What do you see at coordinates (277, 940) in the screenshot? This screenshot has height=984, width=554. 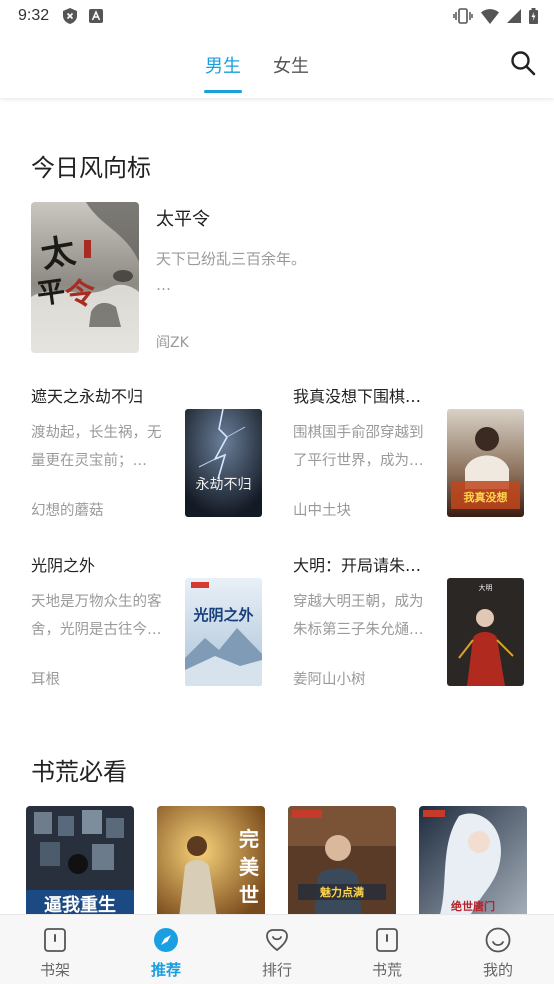 I see `ranking-icon` at bounding box center [277, 940].